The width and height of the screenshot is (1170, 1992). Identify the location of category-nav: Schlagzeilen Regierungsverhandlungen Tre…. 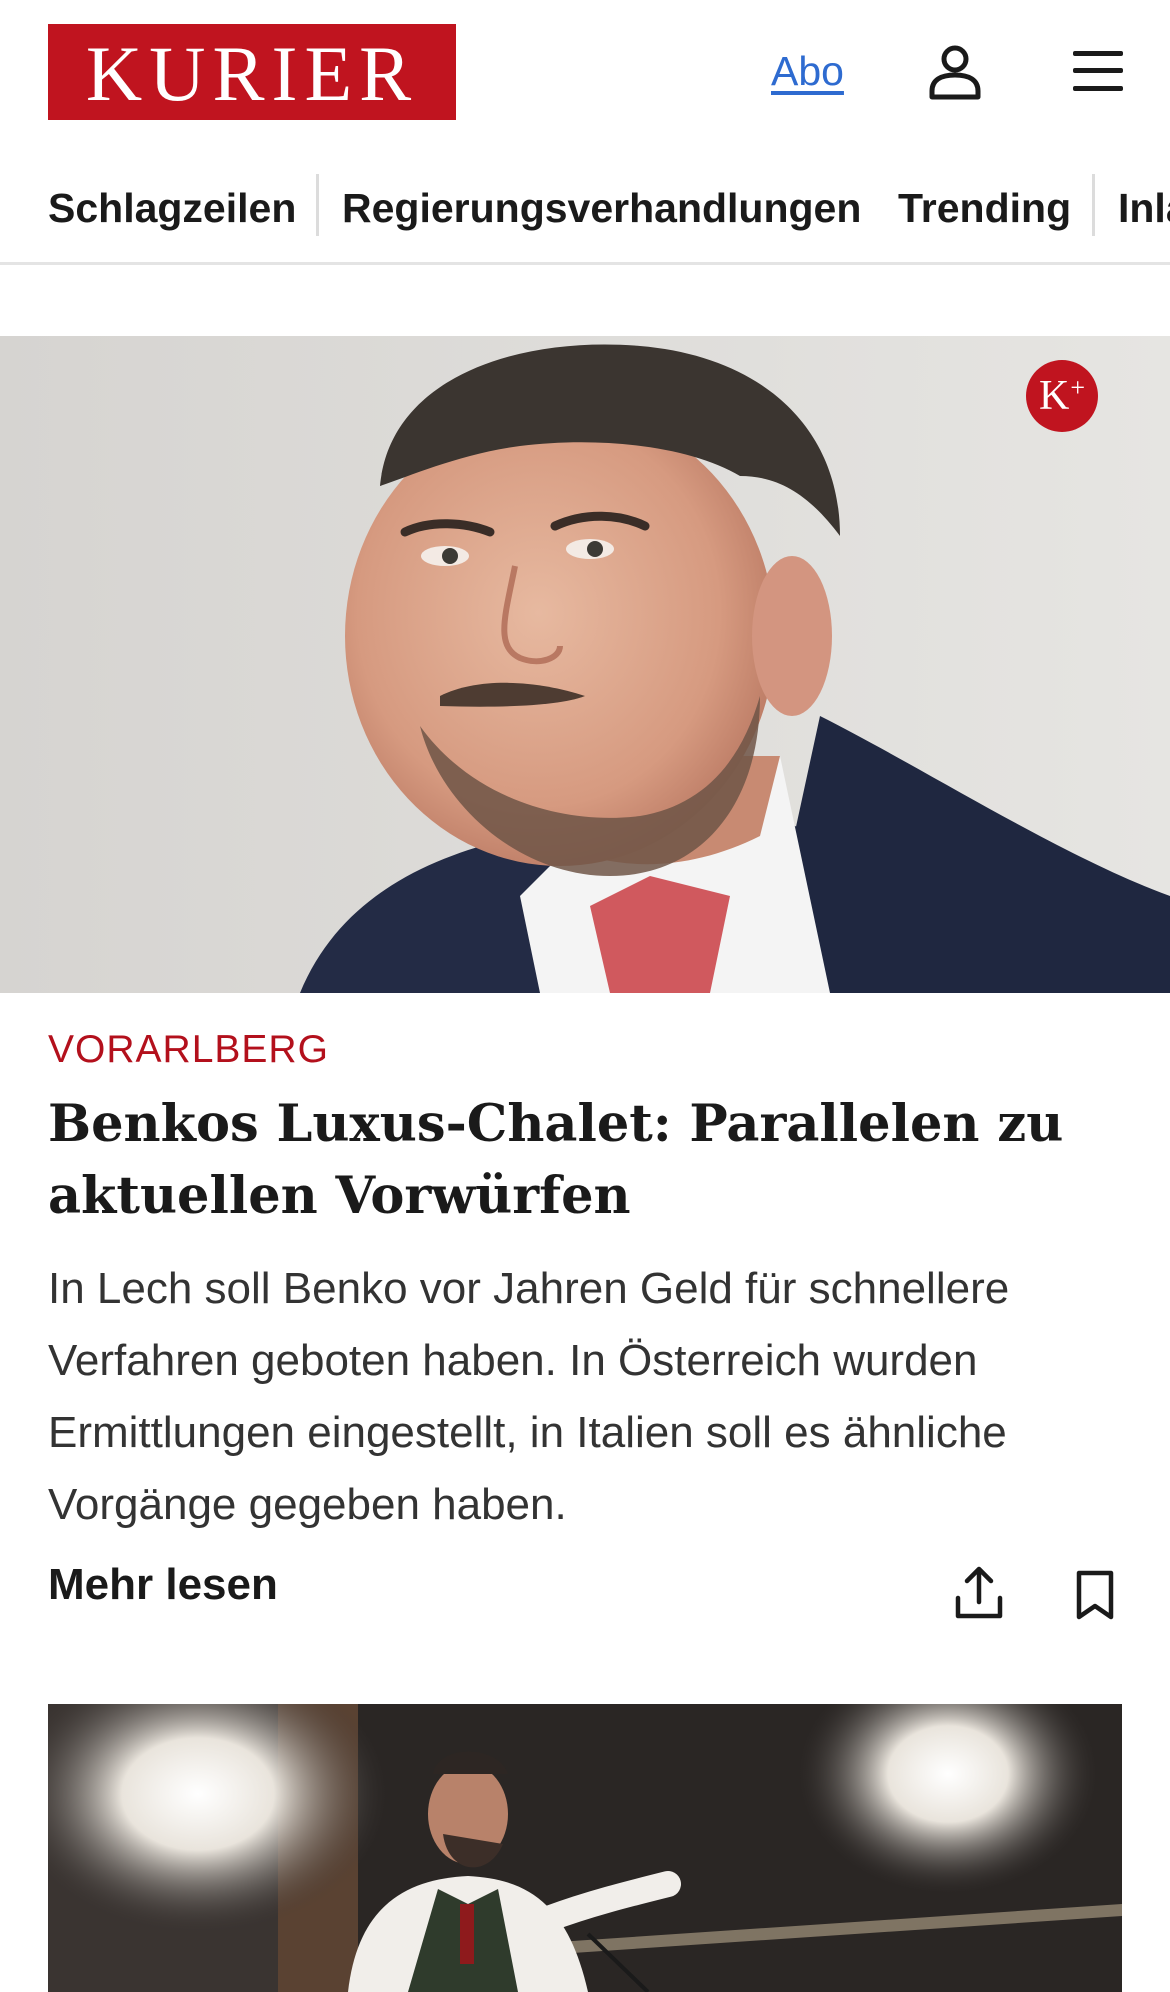
(585, 215).